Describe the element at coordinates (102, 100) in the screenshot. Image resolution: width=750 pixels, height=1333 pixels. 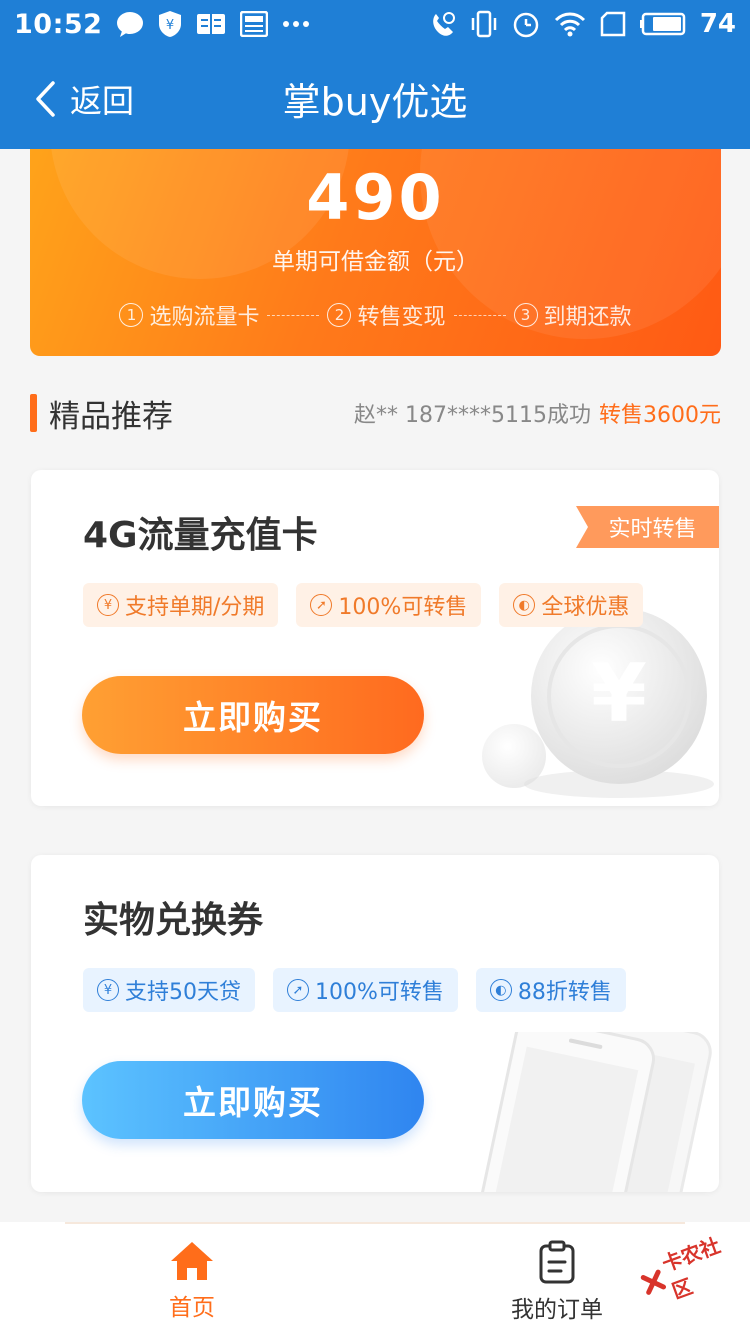
I see `back-label: 返回` at that location.